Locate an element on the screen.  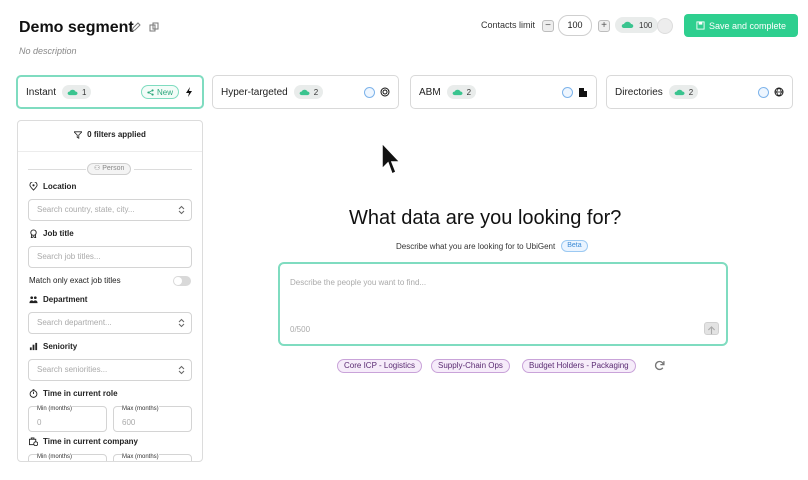
time-in-role-label: Time in current role is located at coordinates (73, 393).